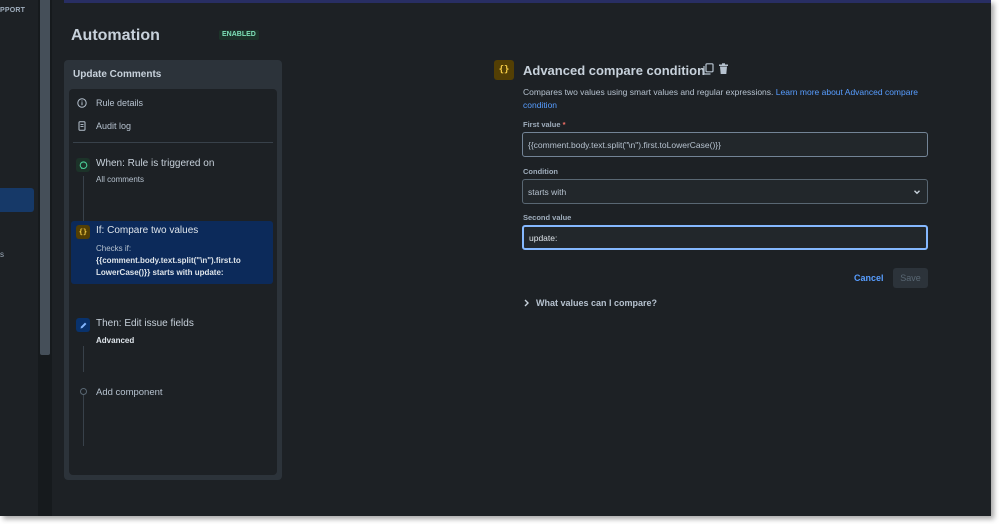 This screenshot has height=524, width=999. What do you see at coordinates (869, 278) in the screenshot?
I see `cancel-button: Cancel` at bounding box center [869, 278].